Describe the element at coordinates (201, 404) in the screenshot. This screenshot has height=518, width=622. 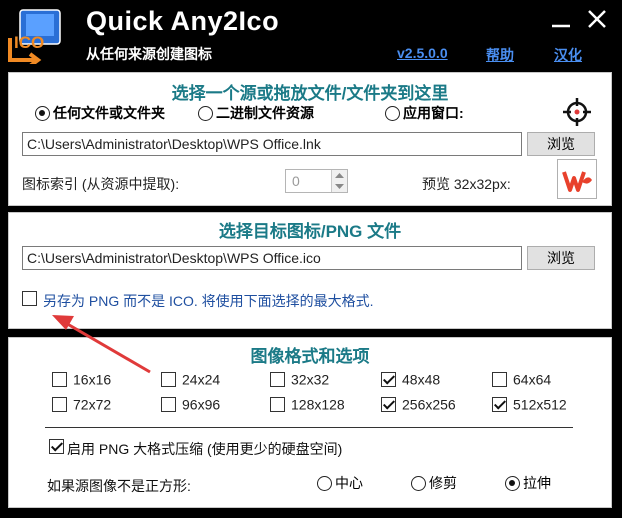
I see `size-label: 96x96` at that location.